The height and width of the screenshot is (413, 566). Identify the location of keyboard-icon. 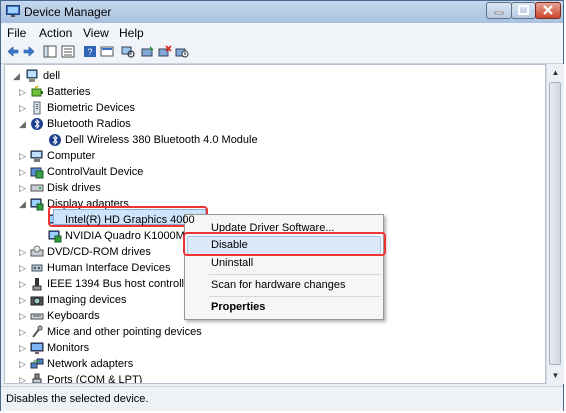
(37, 316).